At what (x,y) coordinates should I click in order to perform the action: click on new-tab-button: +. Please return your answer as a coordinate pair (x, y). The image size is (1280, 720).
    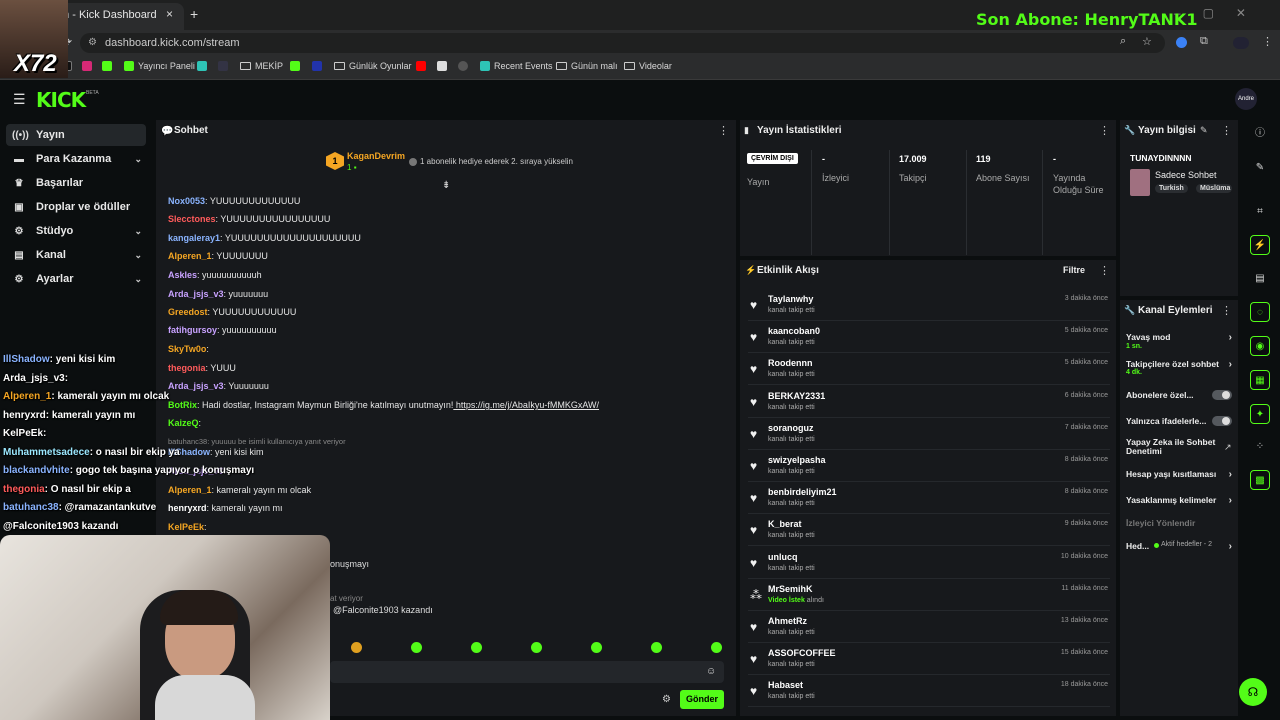
    Looking at the image, I should click on (194, 14).